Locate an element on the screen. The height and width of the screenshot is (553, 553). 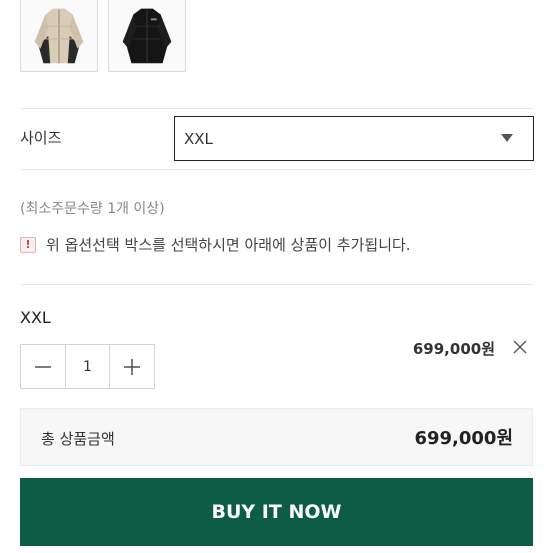
quantity-stepper: 1 is located at coordinates (87, 366).